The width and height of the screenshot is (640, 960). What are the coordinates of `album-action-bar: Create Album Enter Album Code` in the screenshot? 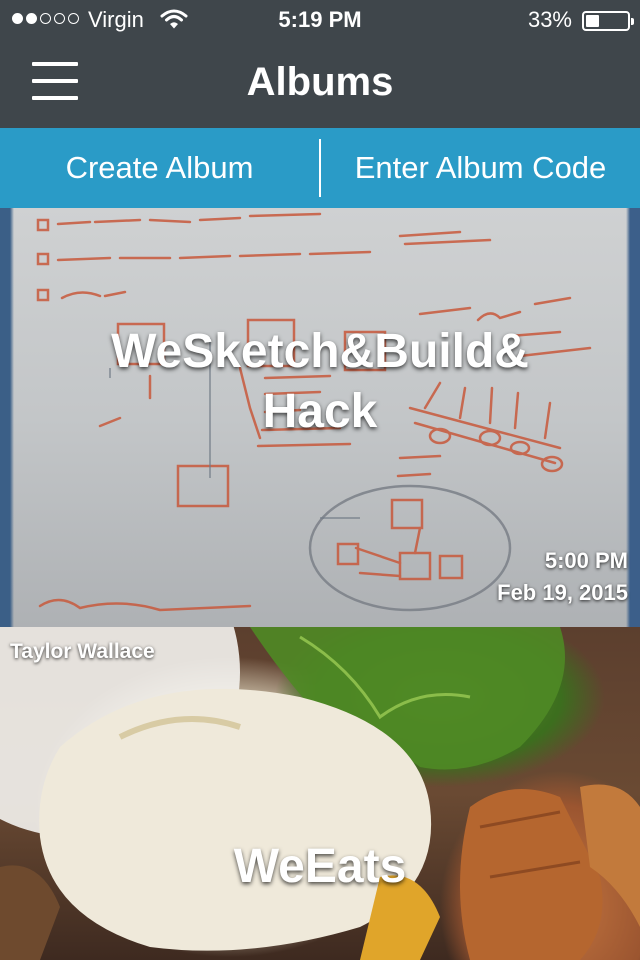 It's located at (320, 168).